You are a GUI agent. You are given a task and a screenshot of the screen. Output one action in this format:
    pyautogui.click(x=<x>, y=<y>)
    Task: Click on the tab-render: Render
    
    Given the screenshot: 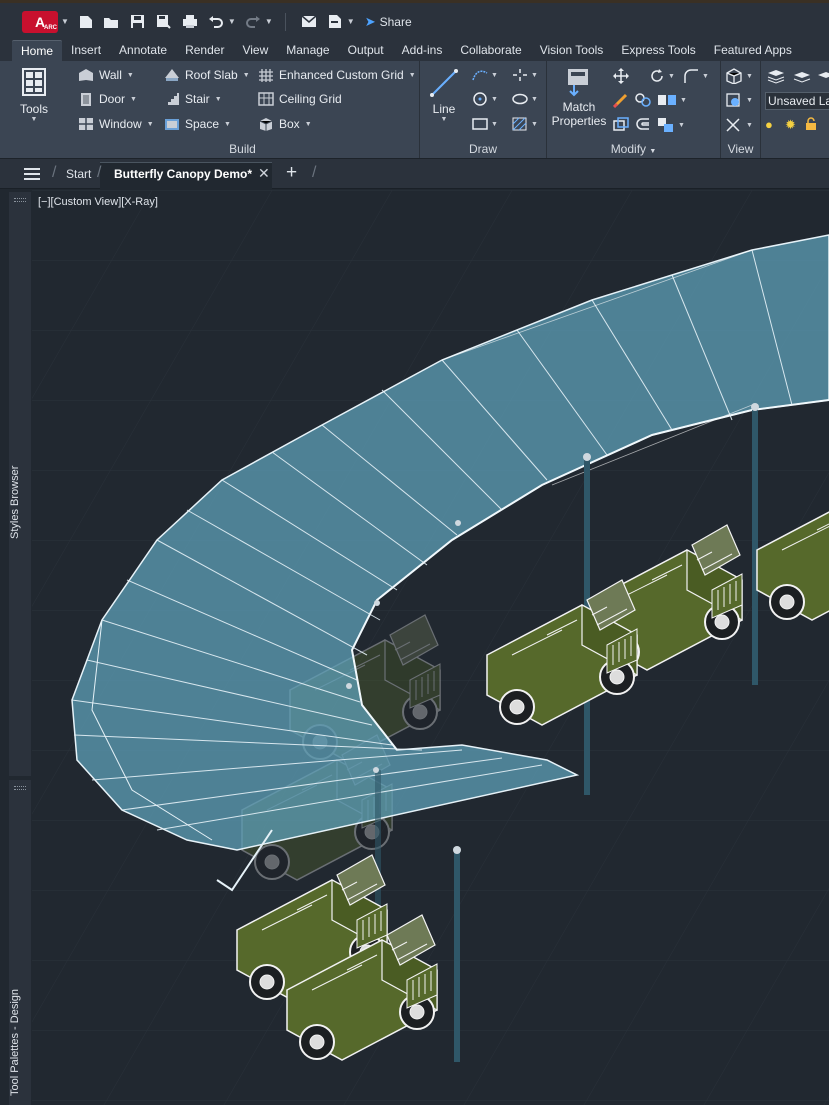 What is the action you would take?
    pyautogui.click(x=204, y=50)
    